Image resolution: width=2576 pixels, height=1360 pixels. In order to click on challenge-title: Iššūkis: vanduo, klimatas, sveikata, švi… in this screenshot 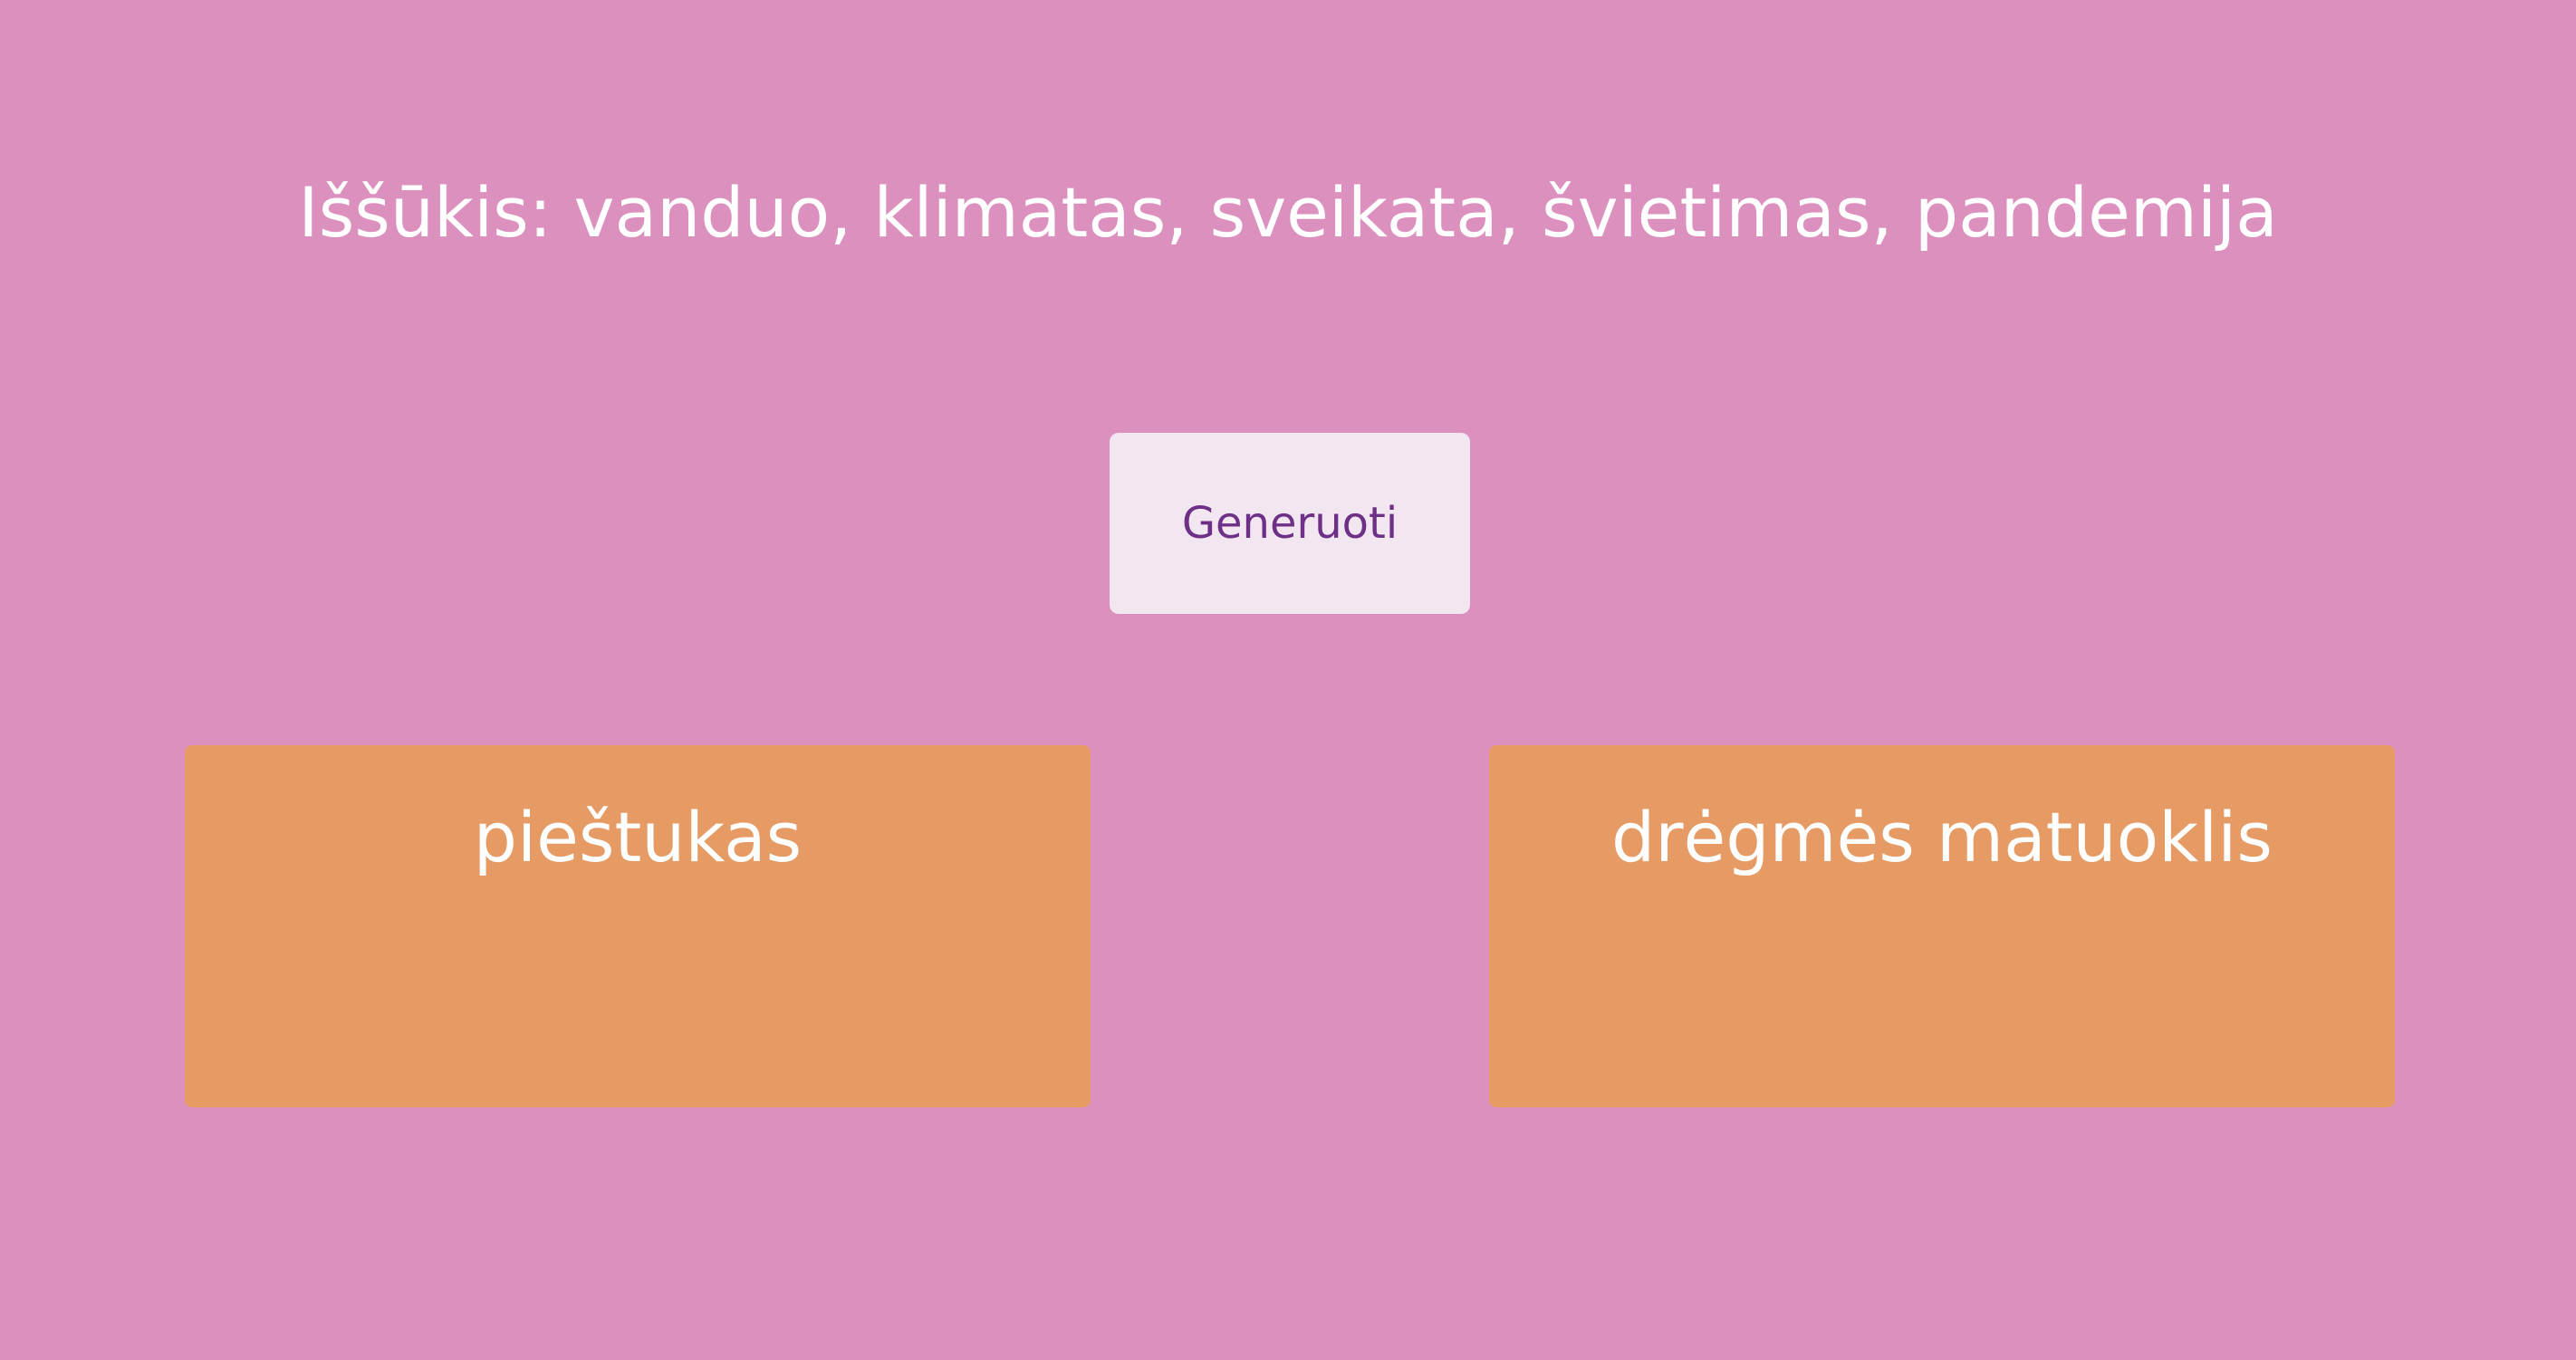, I will do `click(1288, 213)`.